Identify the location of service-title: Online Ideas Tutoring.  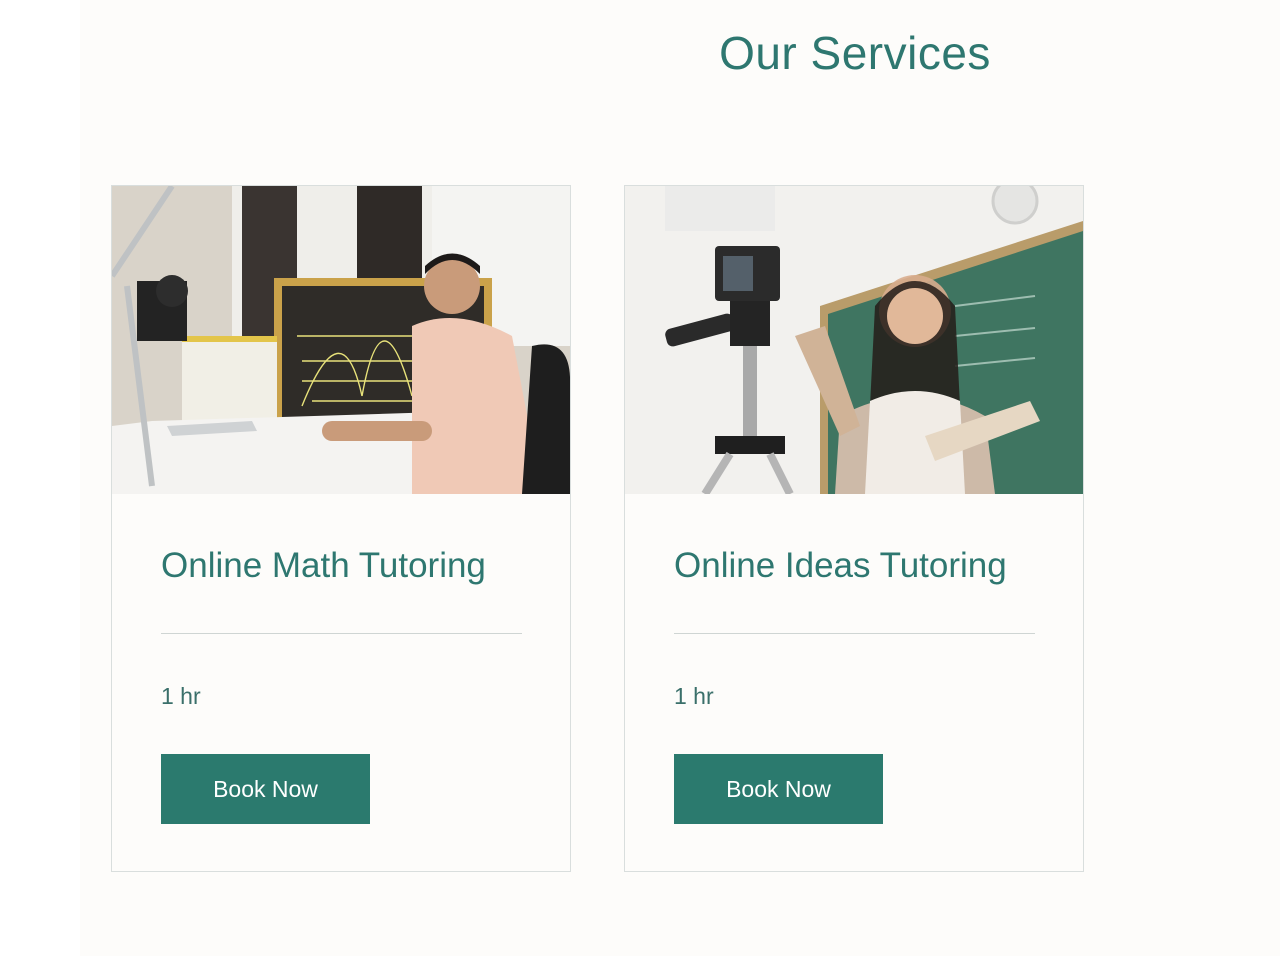
(840, 566).